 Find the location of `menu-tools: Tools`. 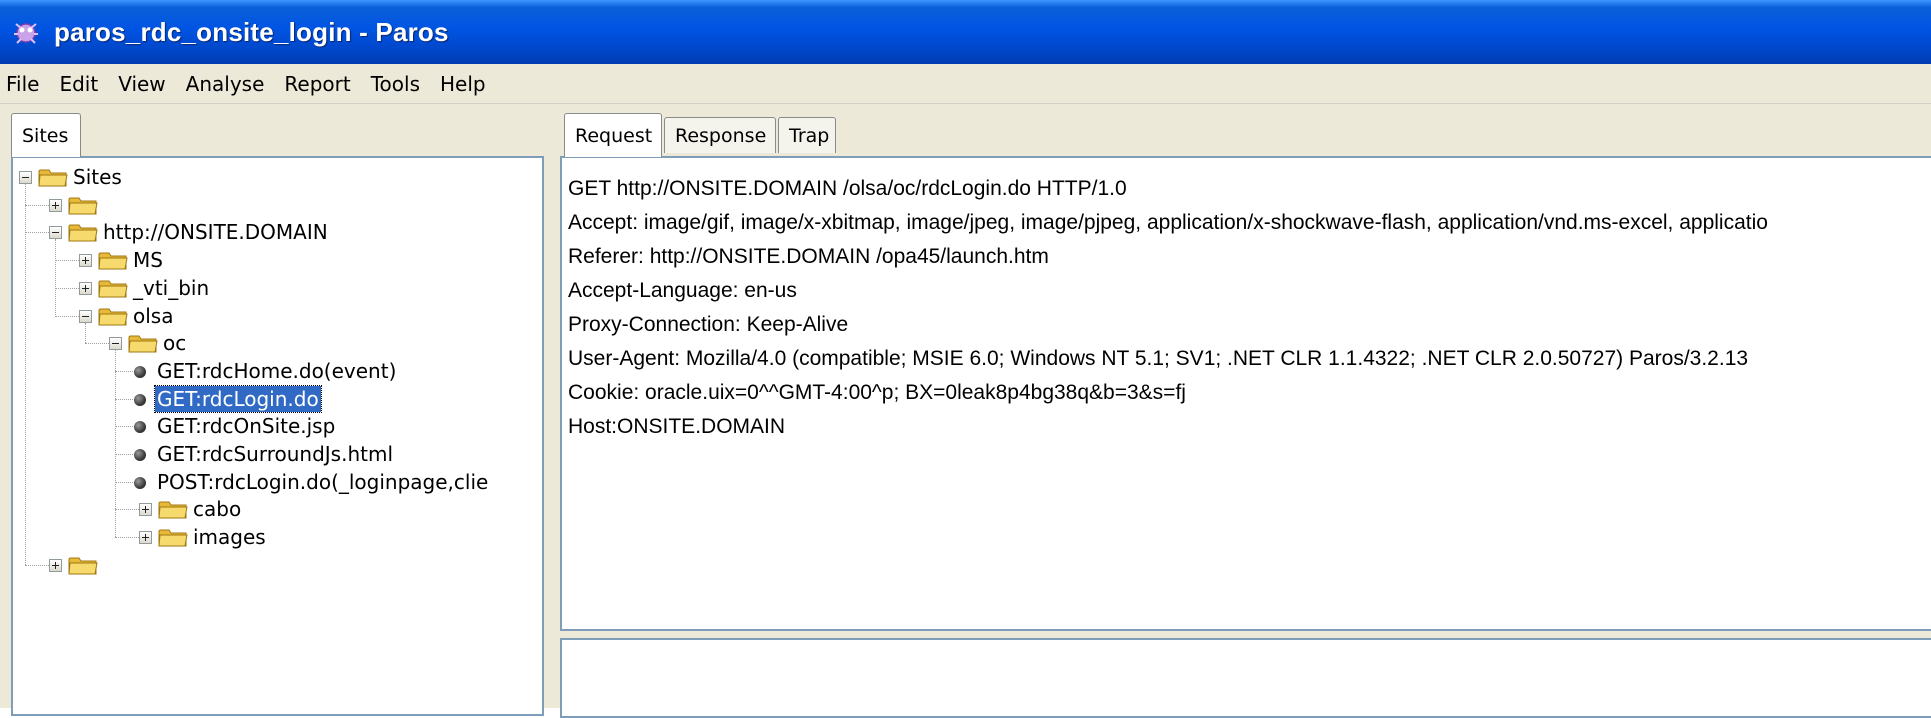

menu-tools: Tools is located at coordinates (395, 84).